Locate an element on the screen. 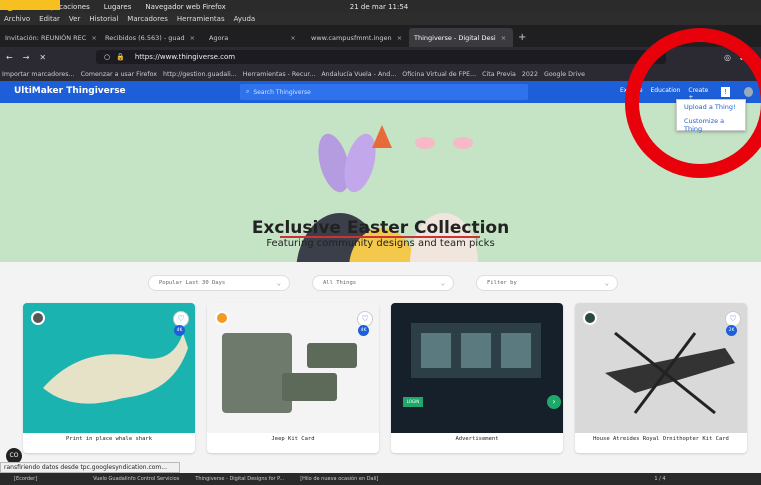 Image resolution: width=761 pixels, height=485 pixels. tab-campus: www.campusfmmt.ingen × is located at coordinates (357, 37).